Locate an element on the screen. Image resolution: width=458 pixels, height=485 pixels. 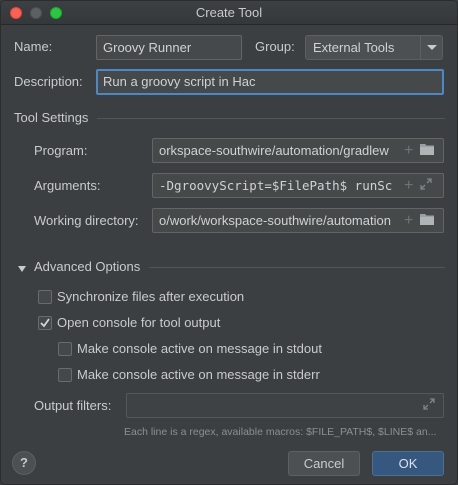
description-field: Run a groovy script in Hac is located at coordinates (270, 82).